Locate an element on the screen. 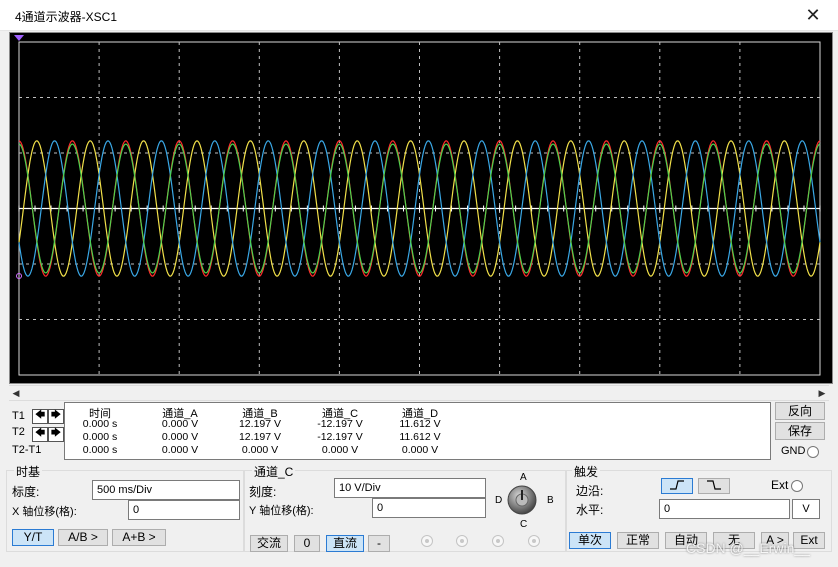 This screenshot has width=838, height=567. t1-b: 12.197 V is located at coordinates (260, 424).